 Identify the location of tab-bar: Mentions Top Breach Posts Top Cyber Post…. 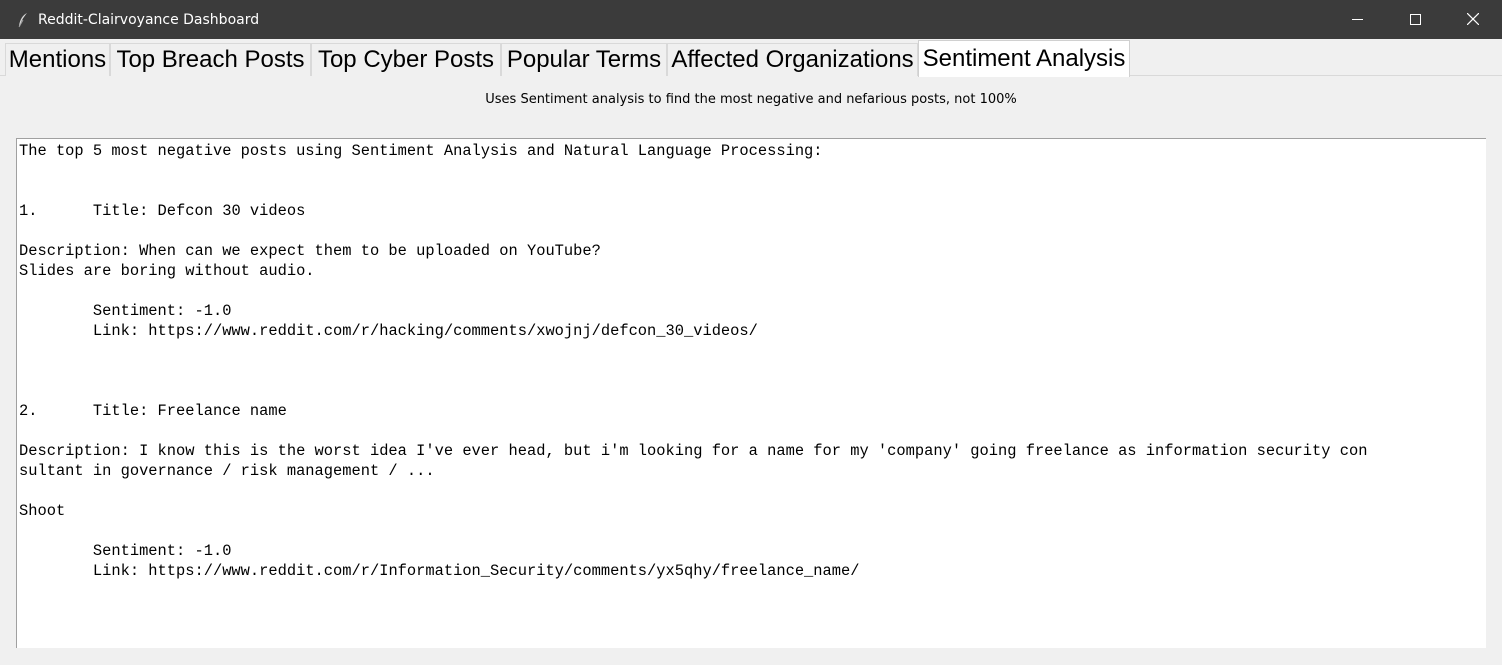
(751, 58).